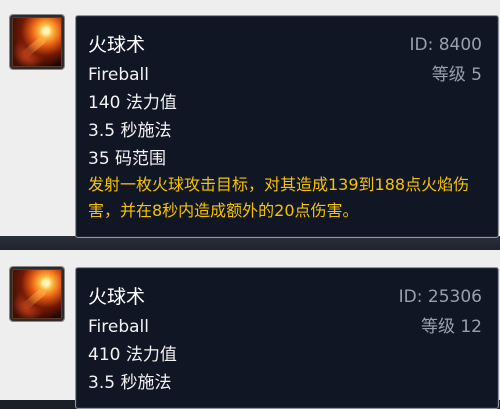 The width and height of the screenshot is (500, 409). I want to click on spell-id: ID: 8400, so click(446, 45).